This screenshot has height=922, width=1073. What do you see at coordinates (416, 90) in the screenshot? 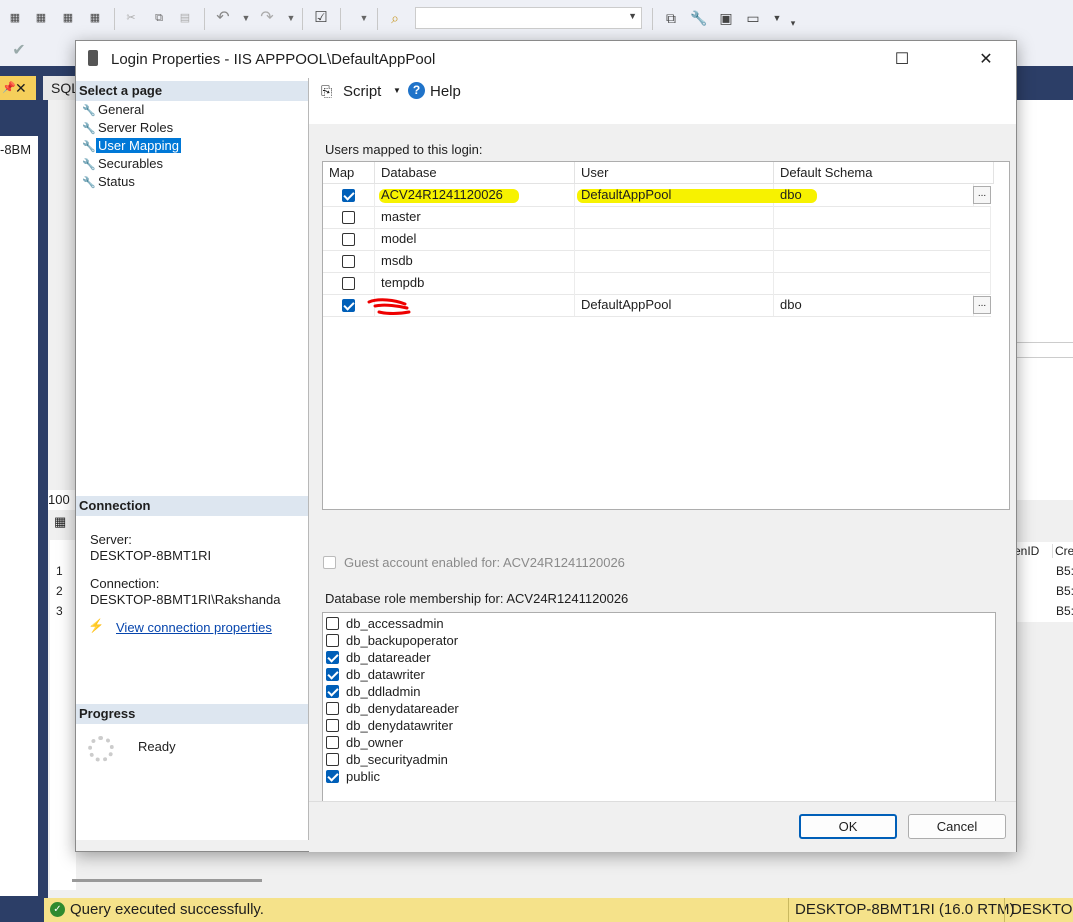
I see `help-icon: ?` at bounding box center [416, 90].